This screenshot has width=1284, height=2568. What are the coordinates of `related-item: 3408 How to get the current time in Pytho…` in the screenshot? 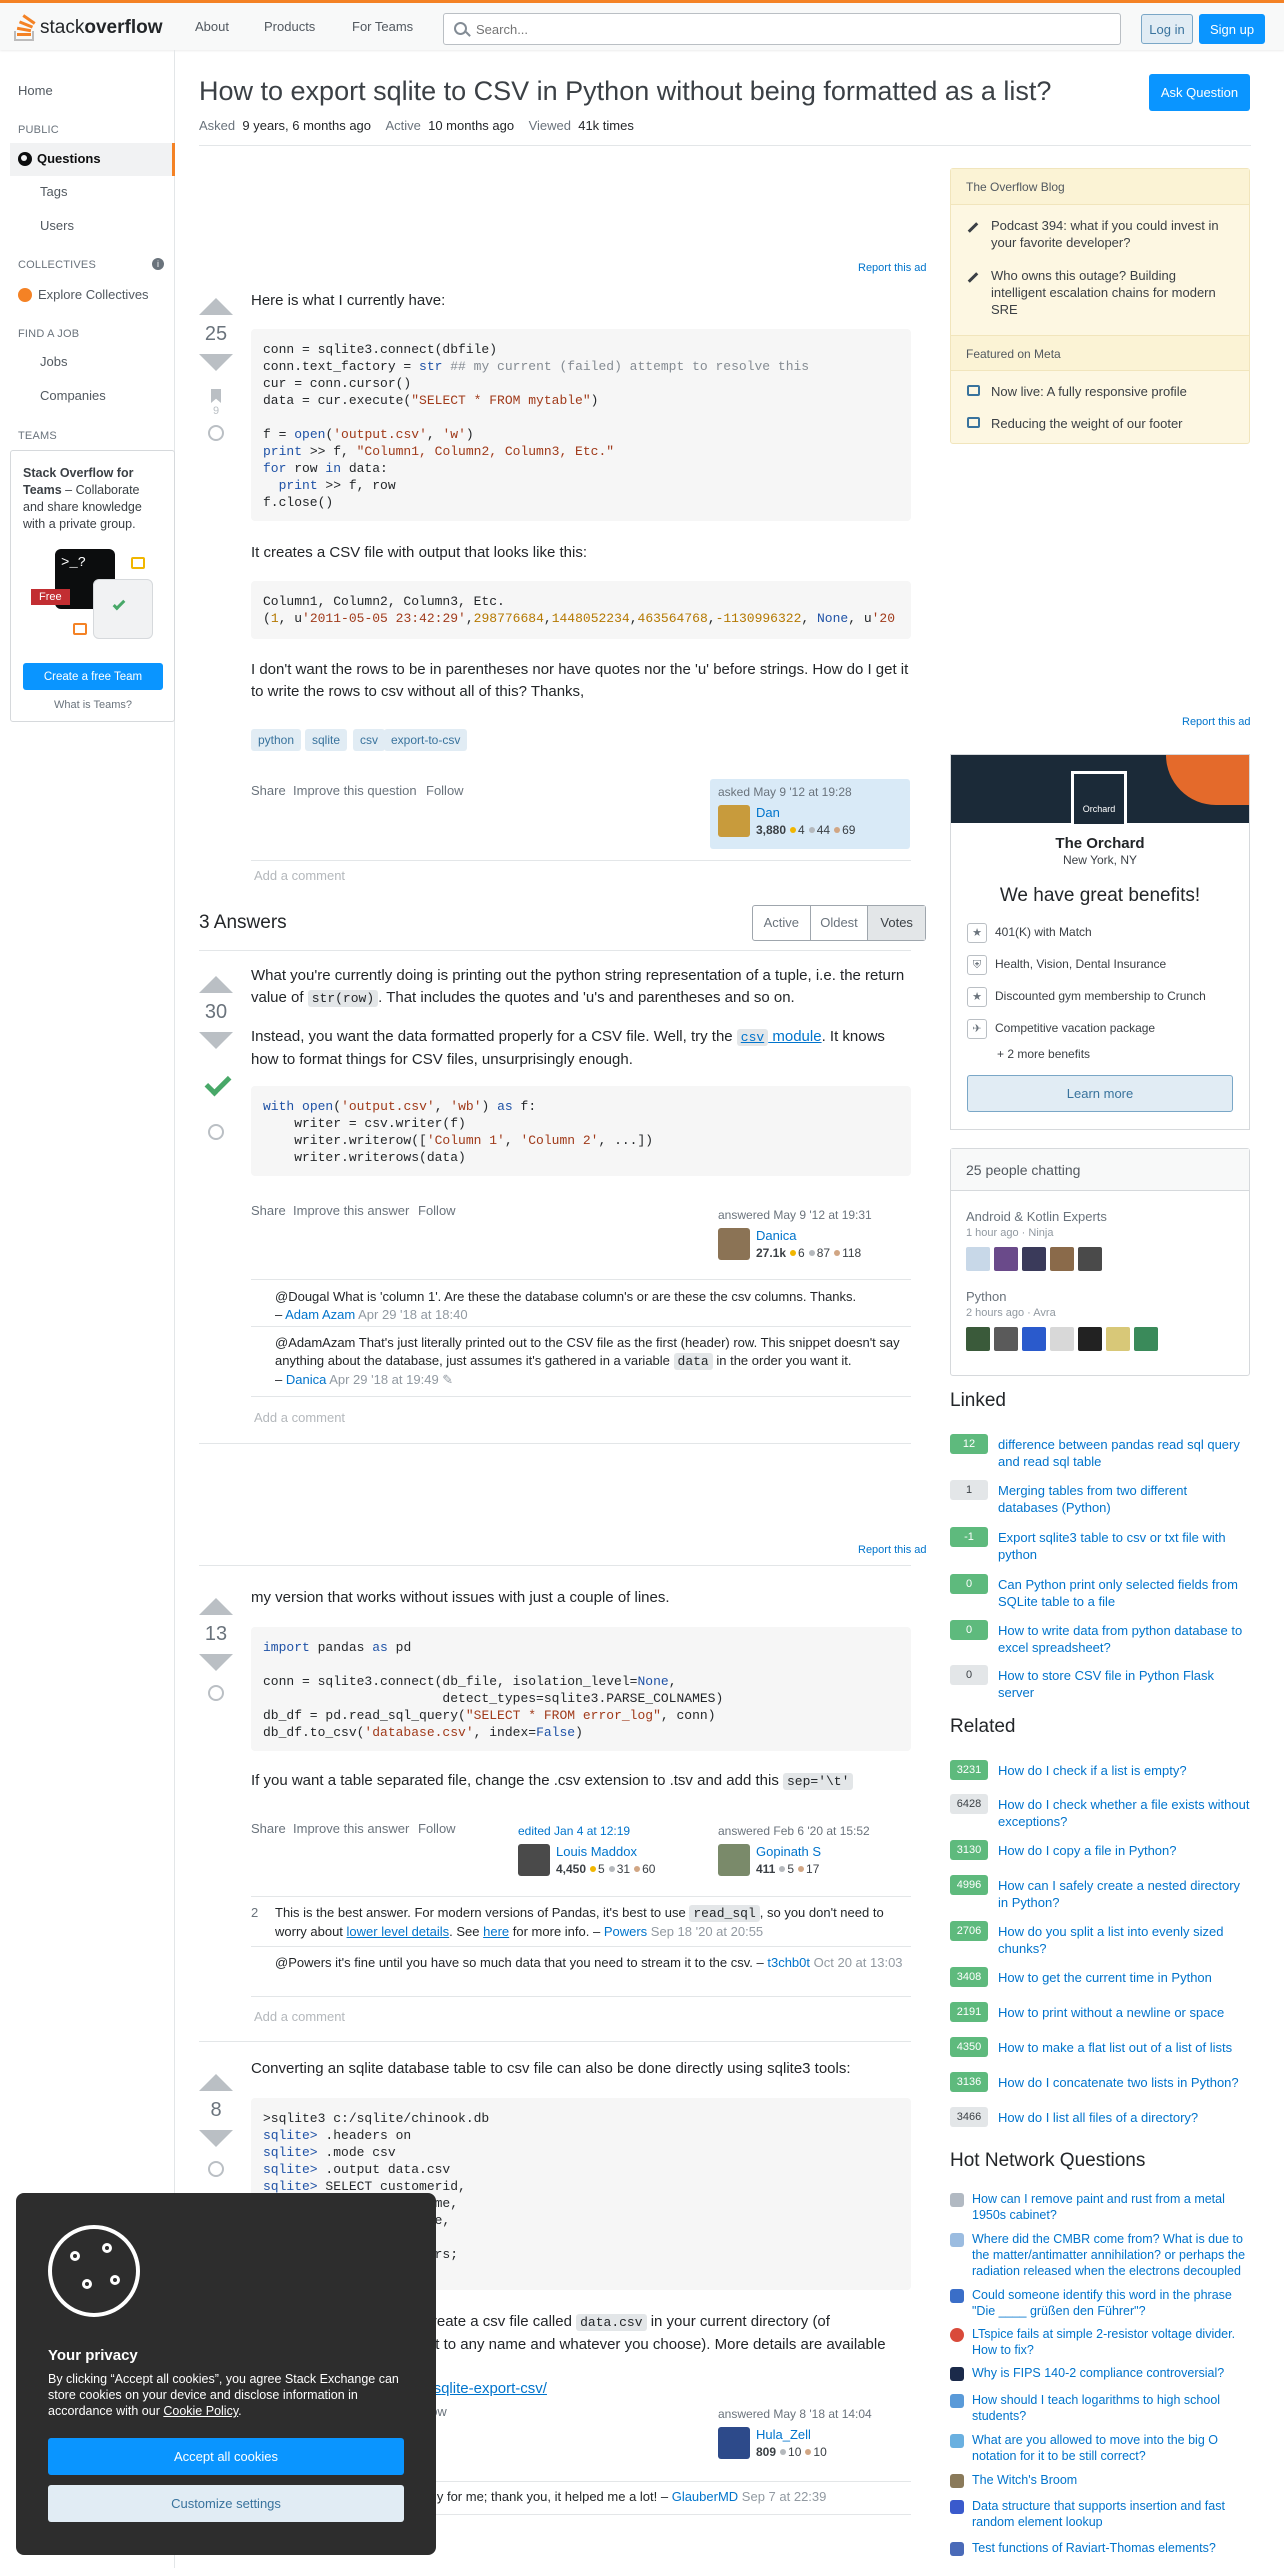 It's located at (1100, 1984).